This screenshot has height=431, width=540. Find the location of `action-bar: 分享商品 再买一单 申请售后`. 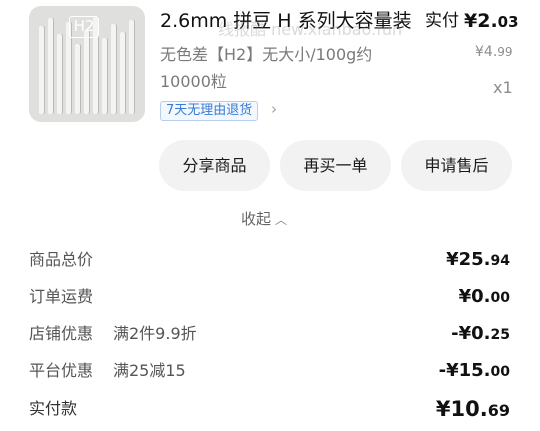

action-bar: 分享商品 再买一单 申请售后 is located at coordinates (270, 166).